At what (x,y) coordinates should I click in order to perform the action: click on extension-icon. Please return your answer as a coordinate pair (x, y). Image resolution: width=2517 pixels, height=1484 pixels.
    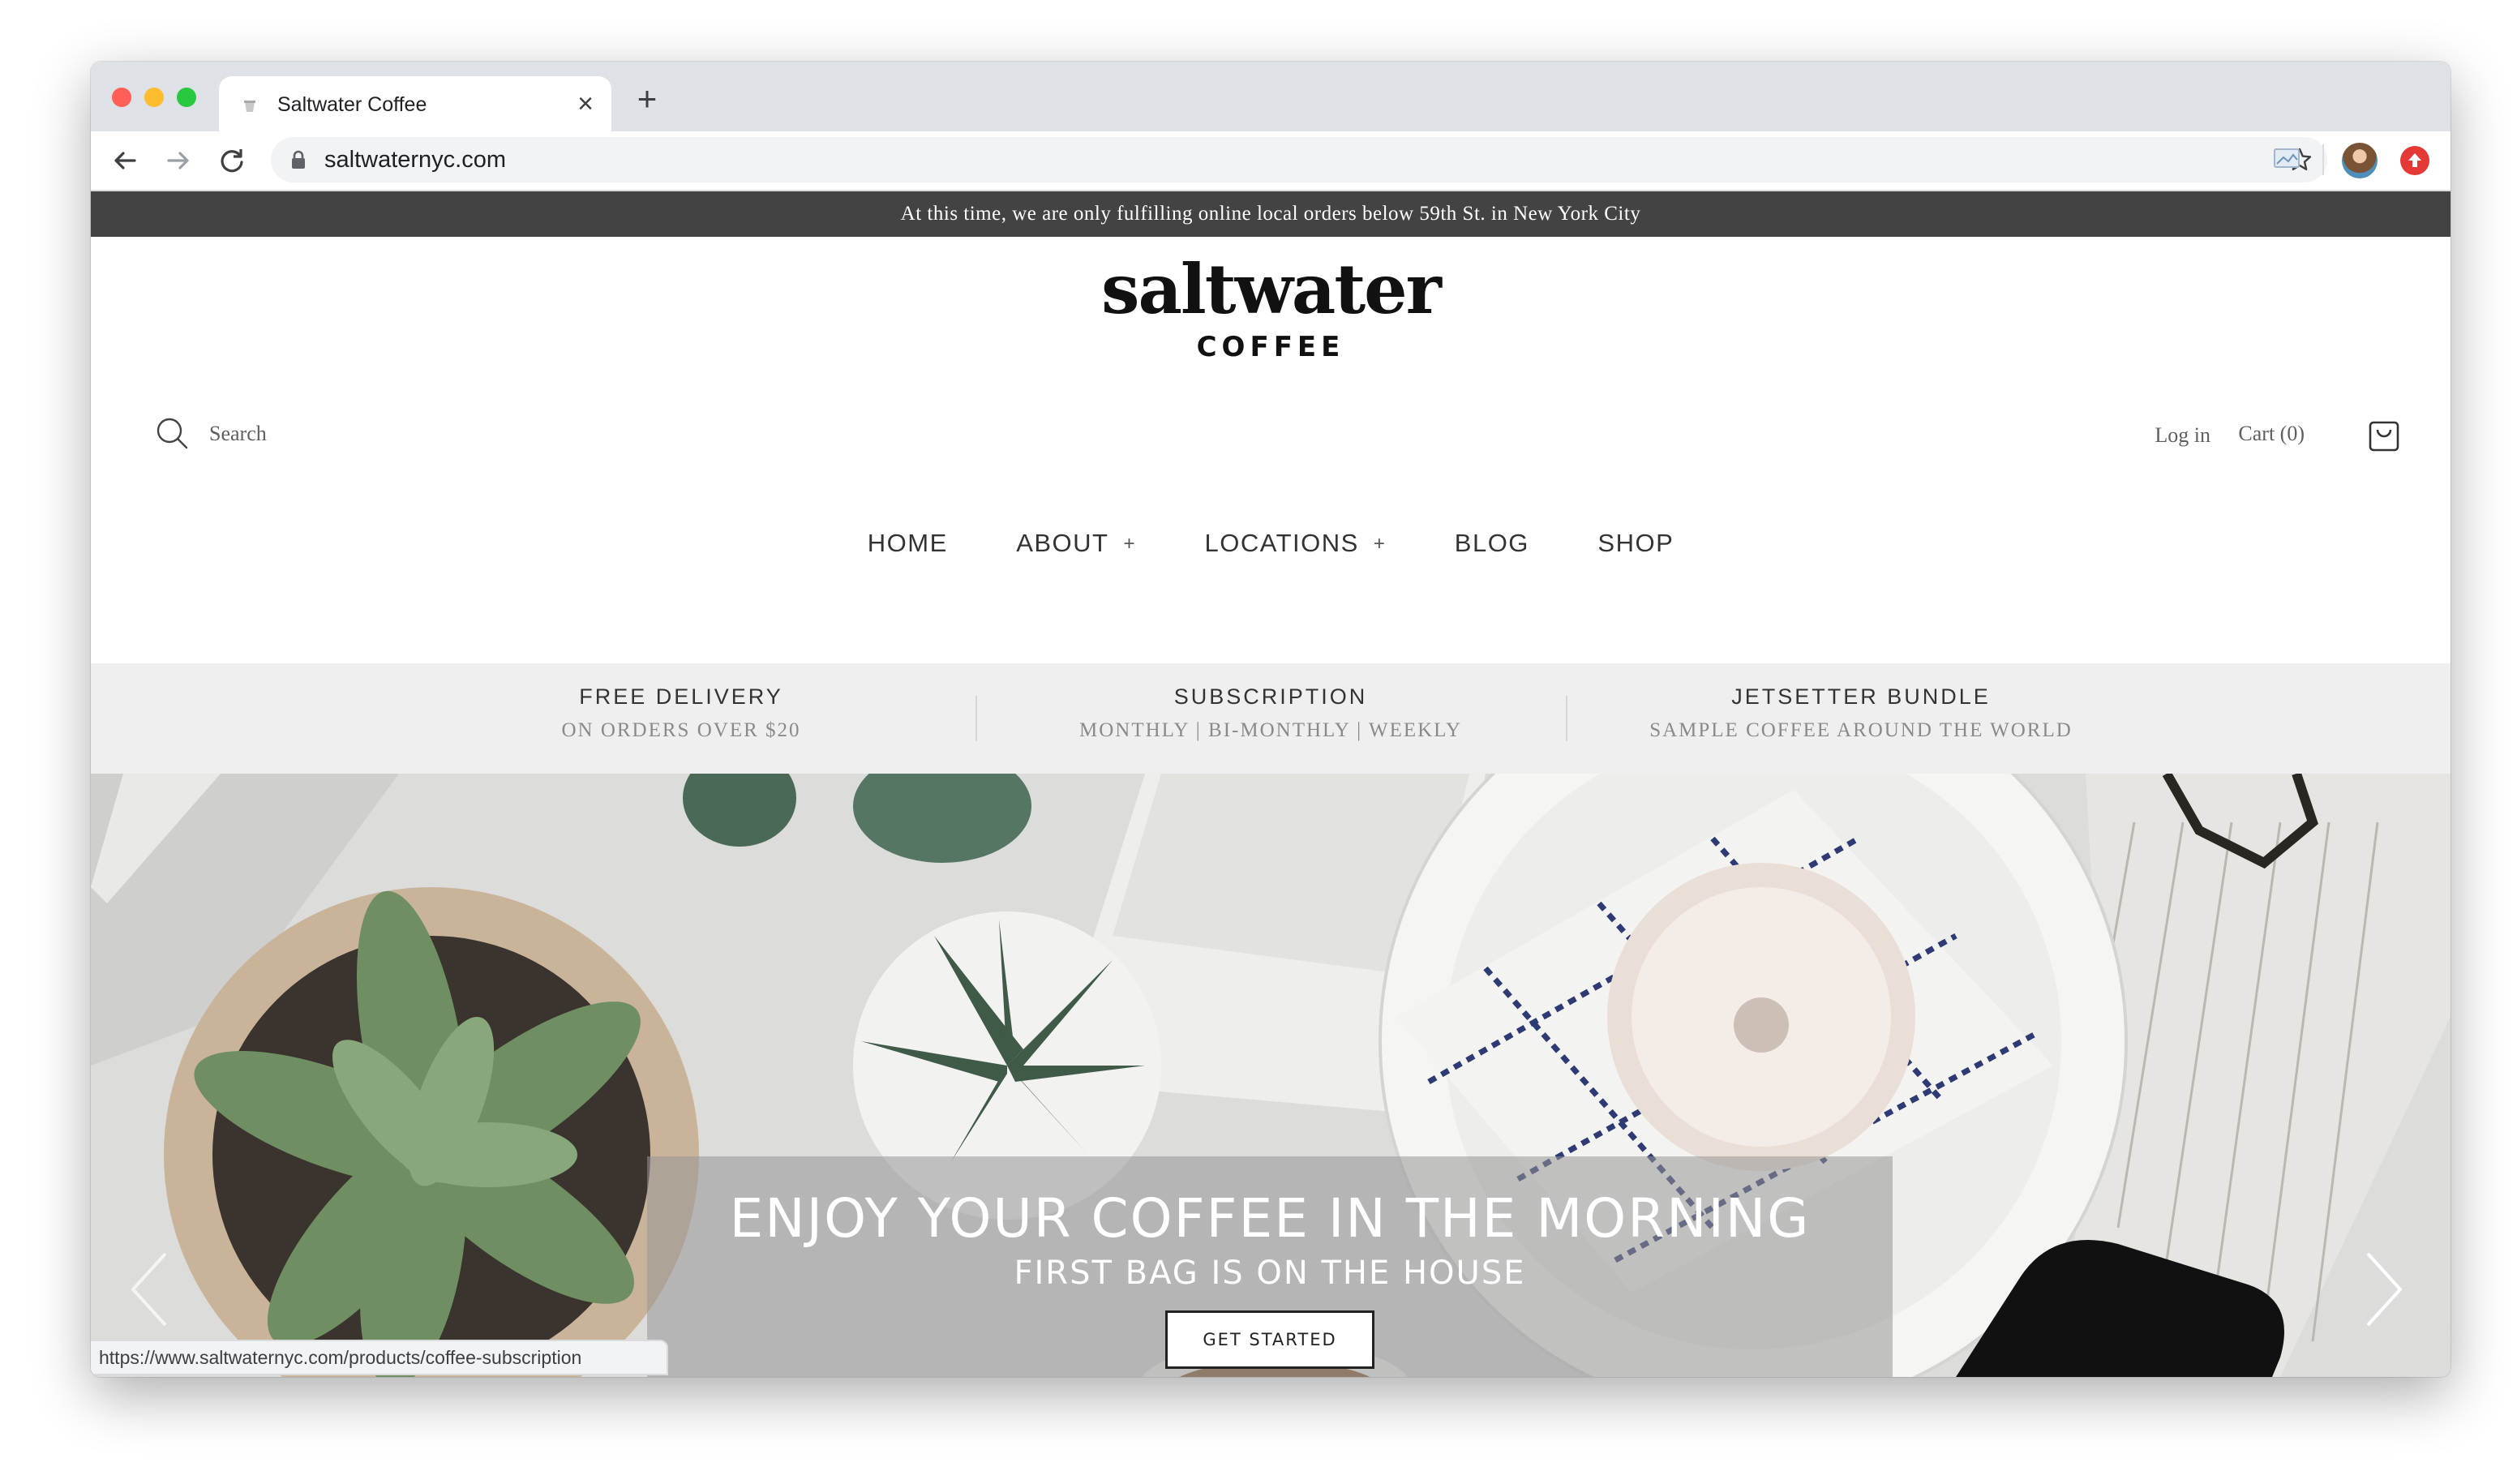
    Looking at the image, I should click on (2286, 159).